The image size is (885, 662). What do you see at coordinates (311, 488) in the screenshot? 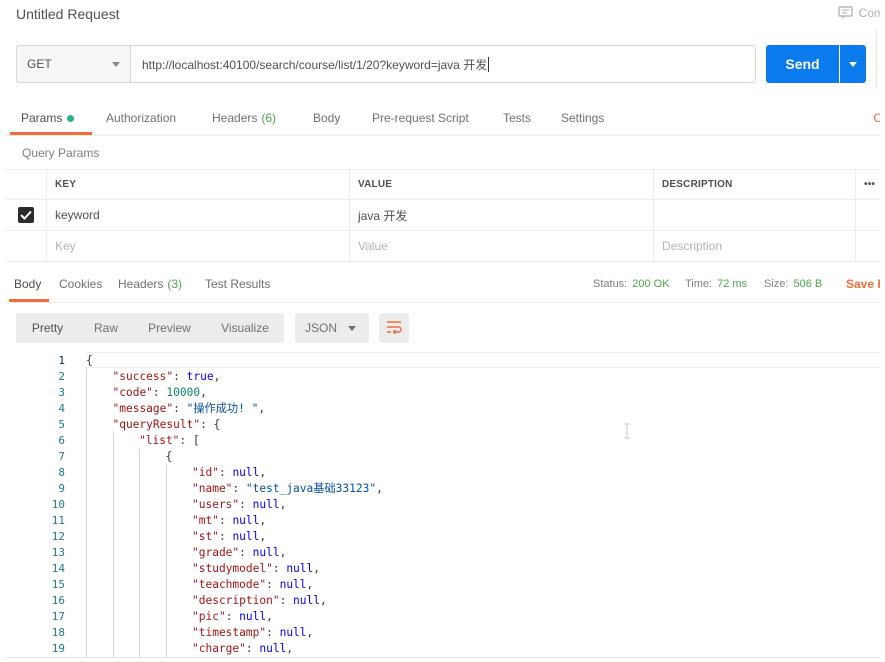
I see `code-token: "test_java基础33123"` at bounding box center [311, 488].